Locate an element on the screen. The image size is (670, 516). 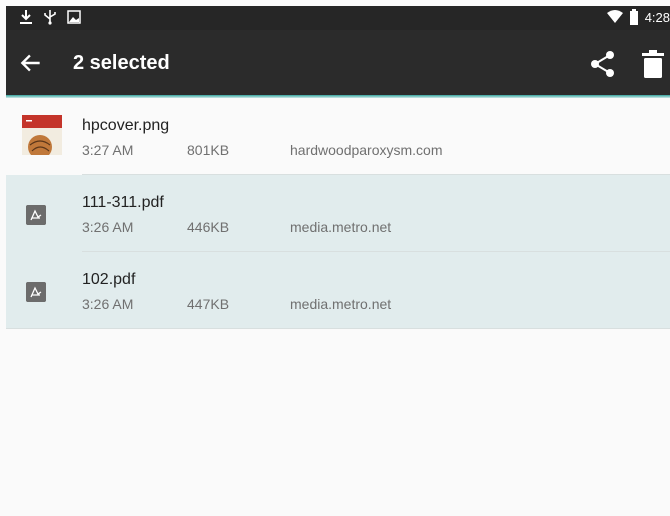
file-name: hpcover.png is located at coordinates (126, 125).